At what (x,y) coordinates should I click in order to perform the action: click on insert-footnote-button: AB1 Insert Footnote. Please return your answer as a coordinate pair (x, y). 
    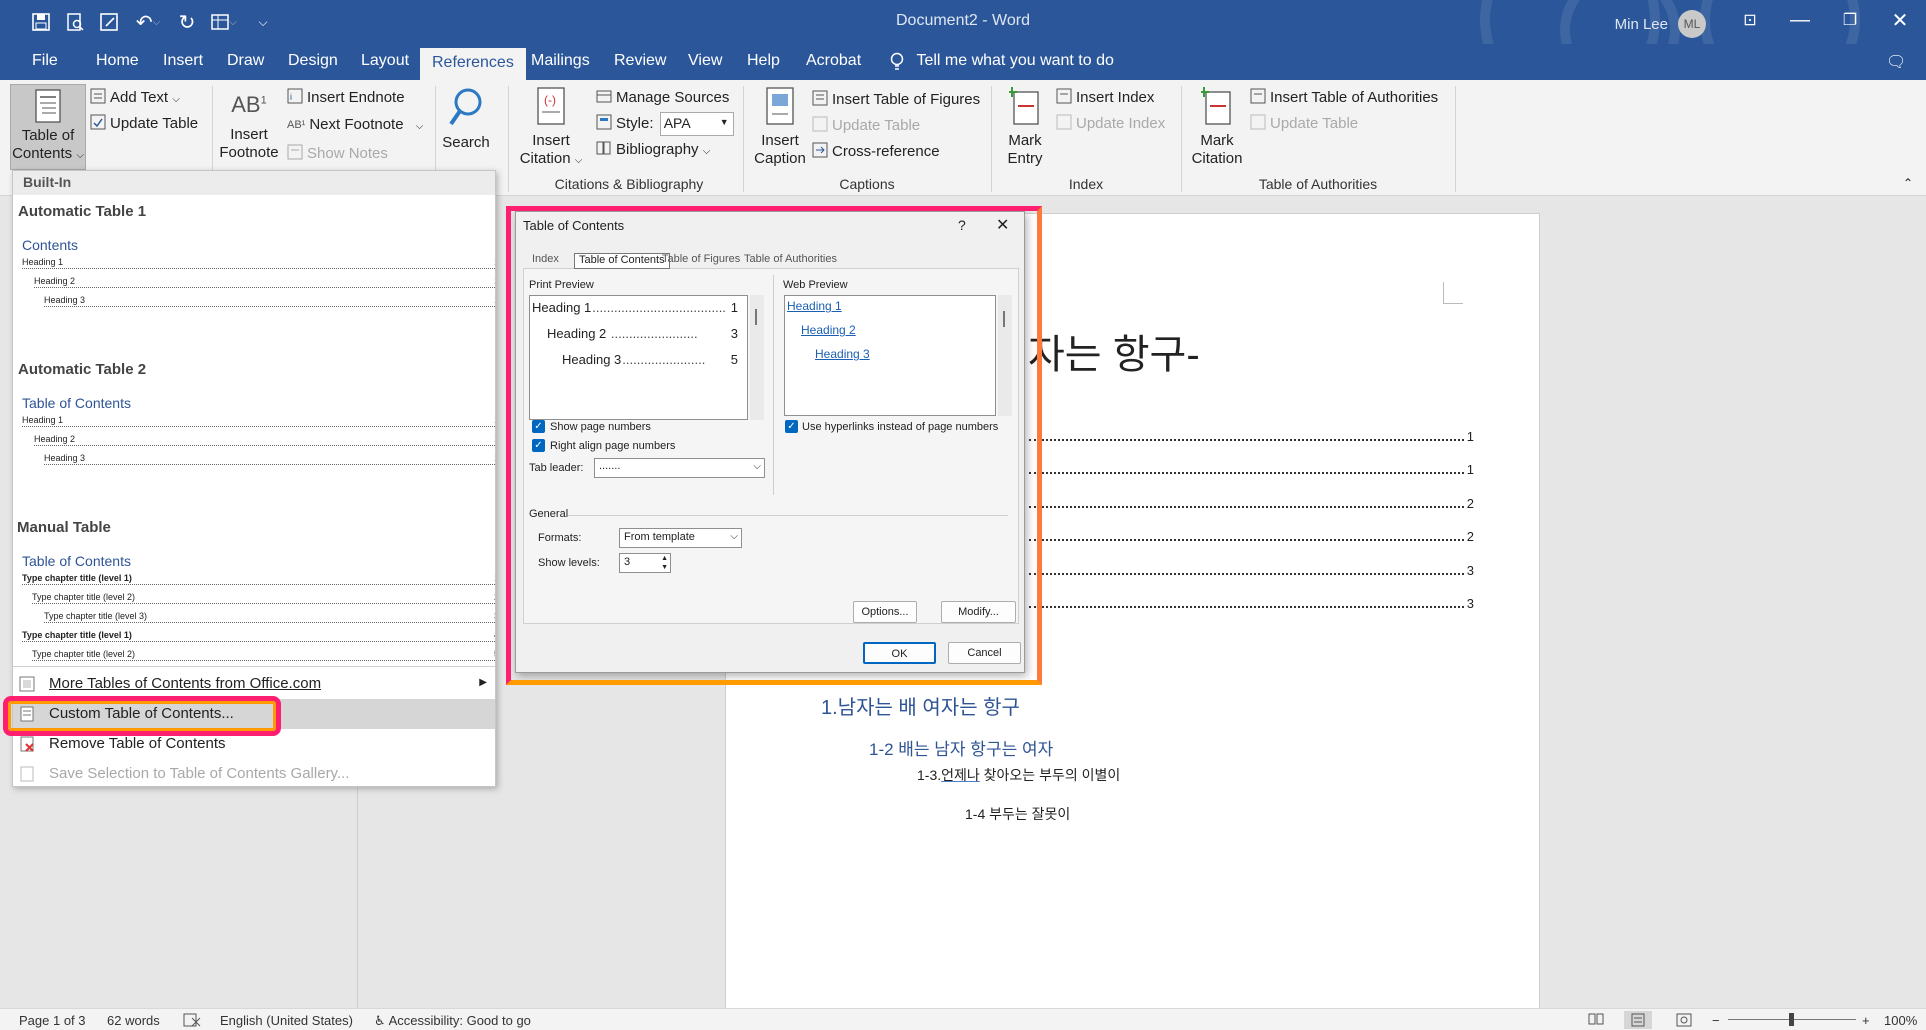
    Looking at the image, I should click on (249, 124).